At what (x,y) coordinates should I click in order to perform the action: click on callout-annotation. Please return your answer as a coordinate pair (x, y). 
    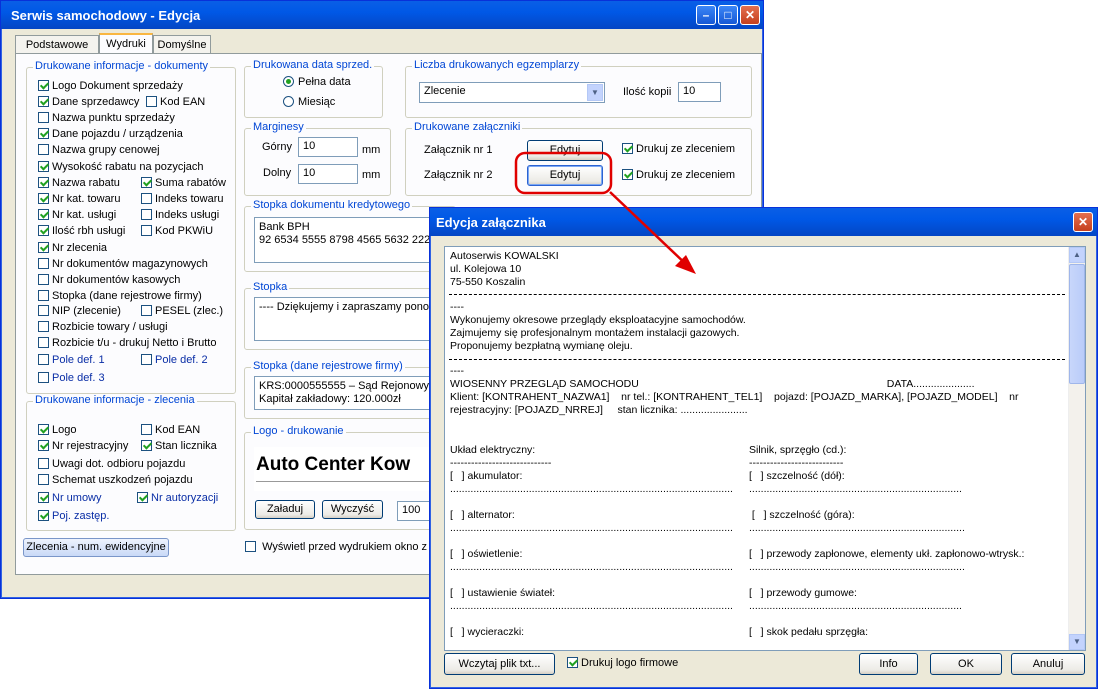
    Looking at the image, I should click on (605, 212).